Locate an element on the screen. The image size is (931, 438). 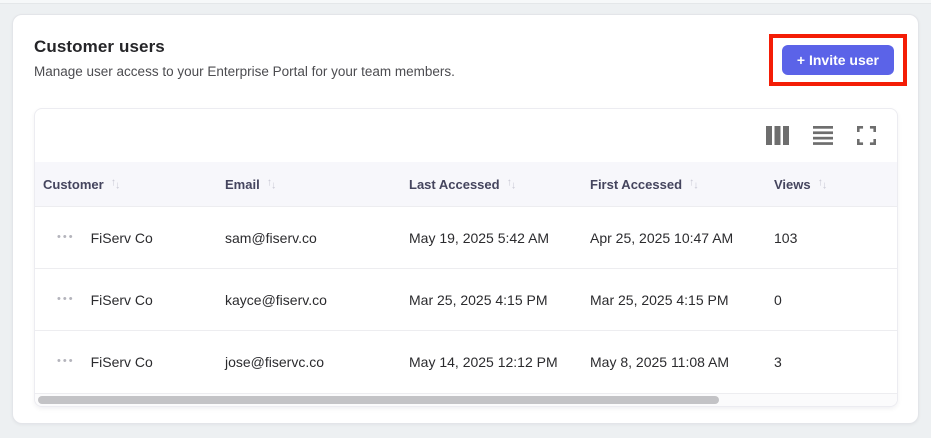
invite-user-button: + Invite user is located at coordinates (837, 60).